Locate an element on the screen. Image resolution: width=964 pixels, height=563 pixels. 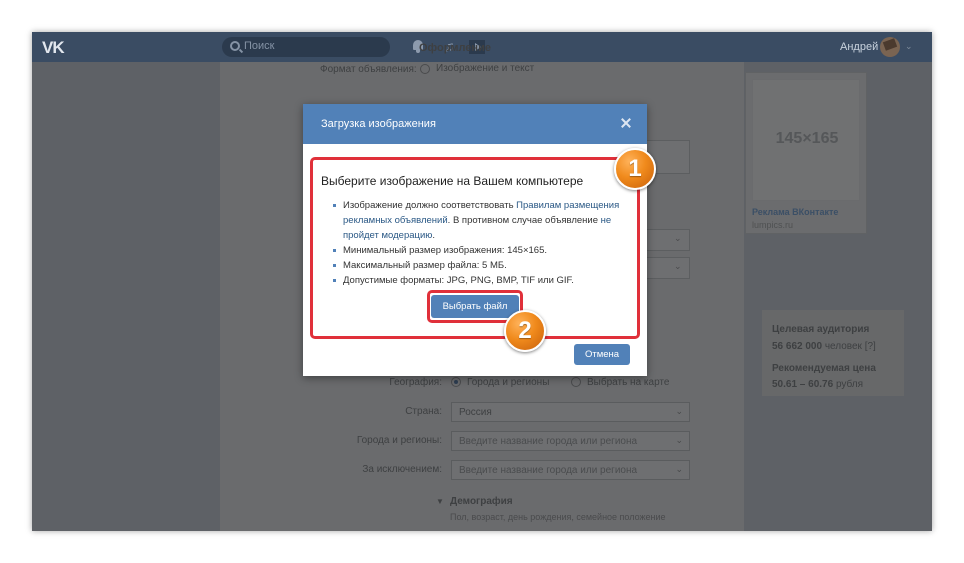
format-radio is located at coordinates (425, 69).